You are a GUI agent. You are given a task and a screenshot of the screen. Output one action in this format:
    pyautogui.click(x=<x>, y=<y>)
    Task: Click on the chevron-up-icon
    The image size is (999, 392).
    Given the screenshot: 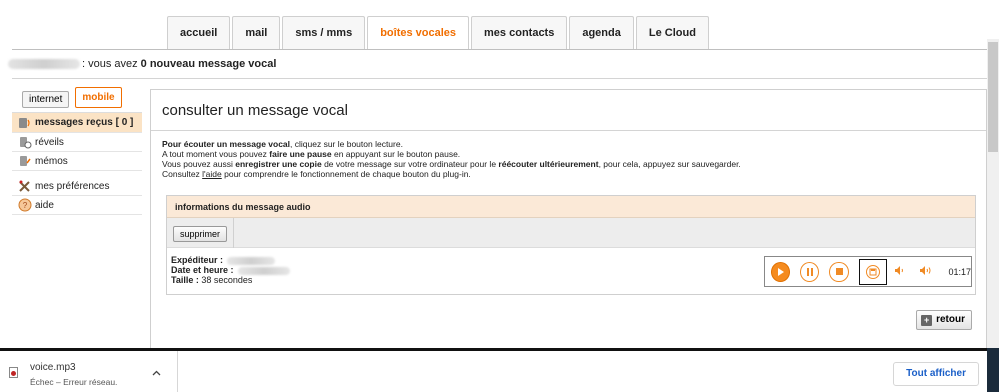 What is the action you would take?
    pyautogui.click(x=156, y=373)
    